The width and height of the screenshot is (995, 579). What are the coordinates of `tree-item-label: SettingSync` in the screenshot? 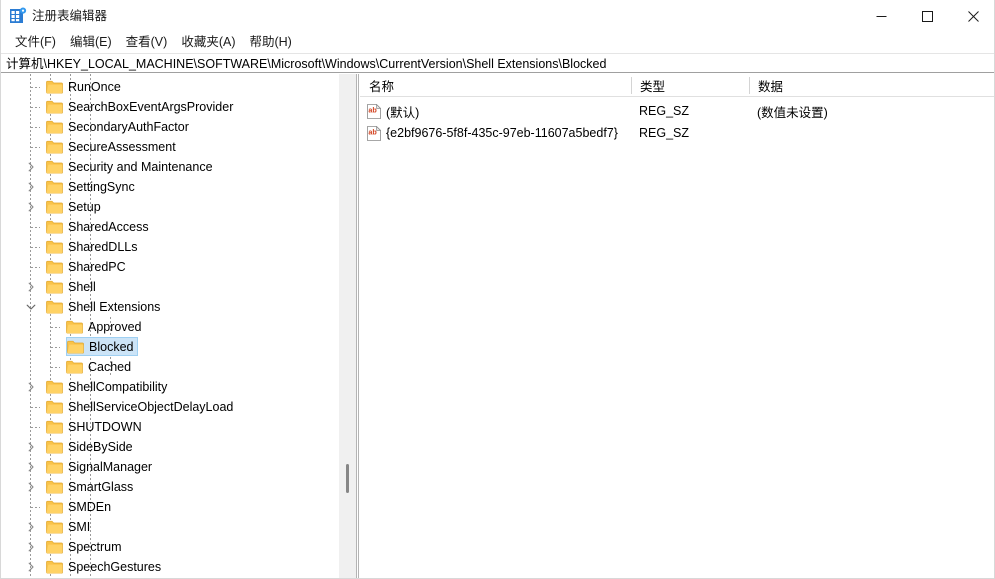 It's located at (101, 186).